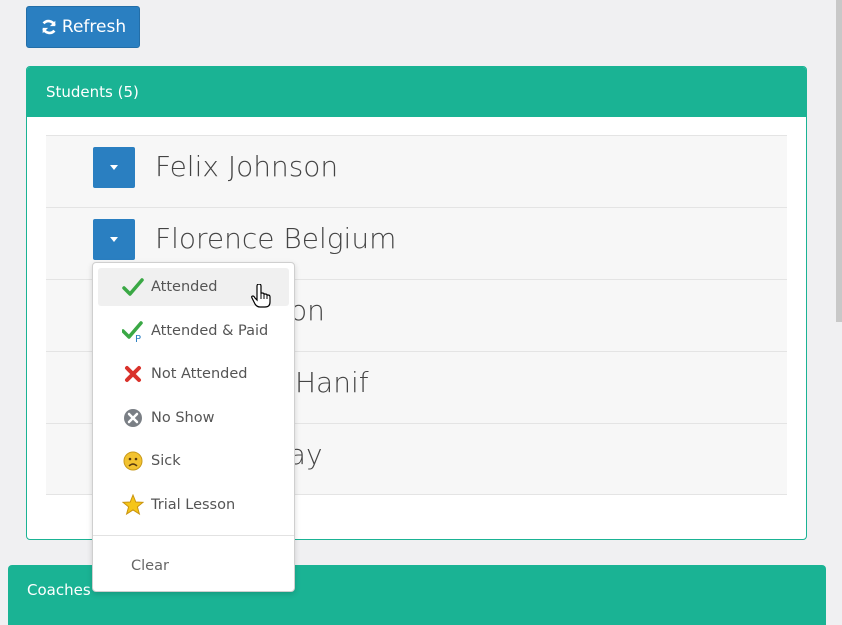 This screenshot has height=625, width=842. Describe the element at coordinates (247, 166) in the screenshot. I see `student-name: Felix Johnson` at that location.